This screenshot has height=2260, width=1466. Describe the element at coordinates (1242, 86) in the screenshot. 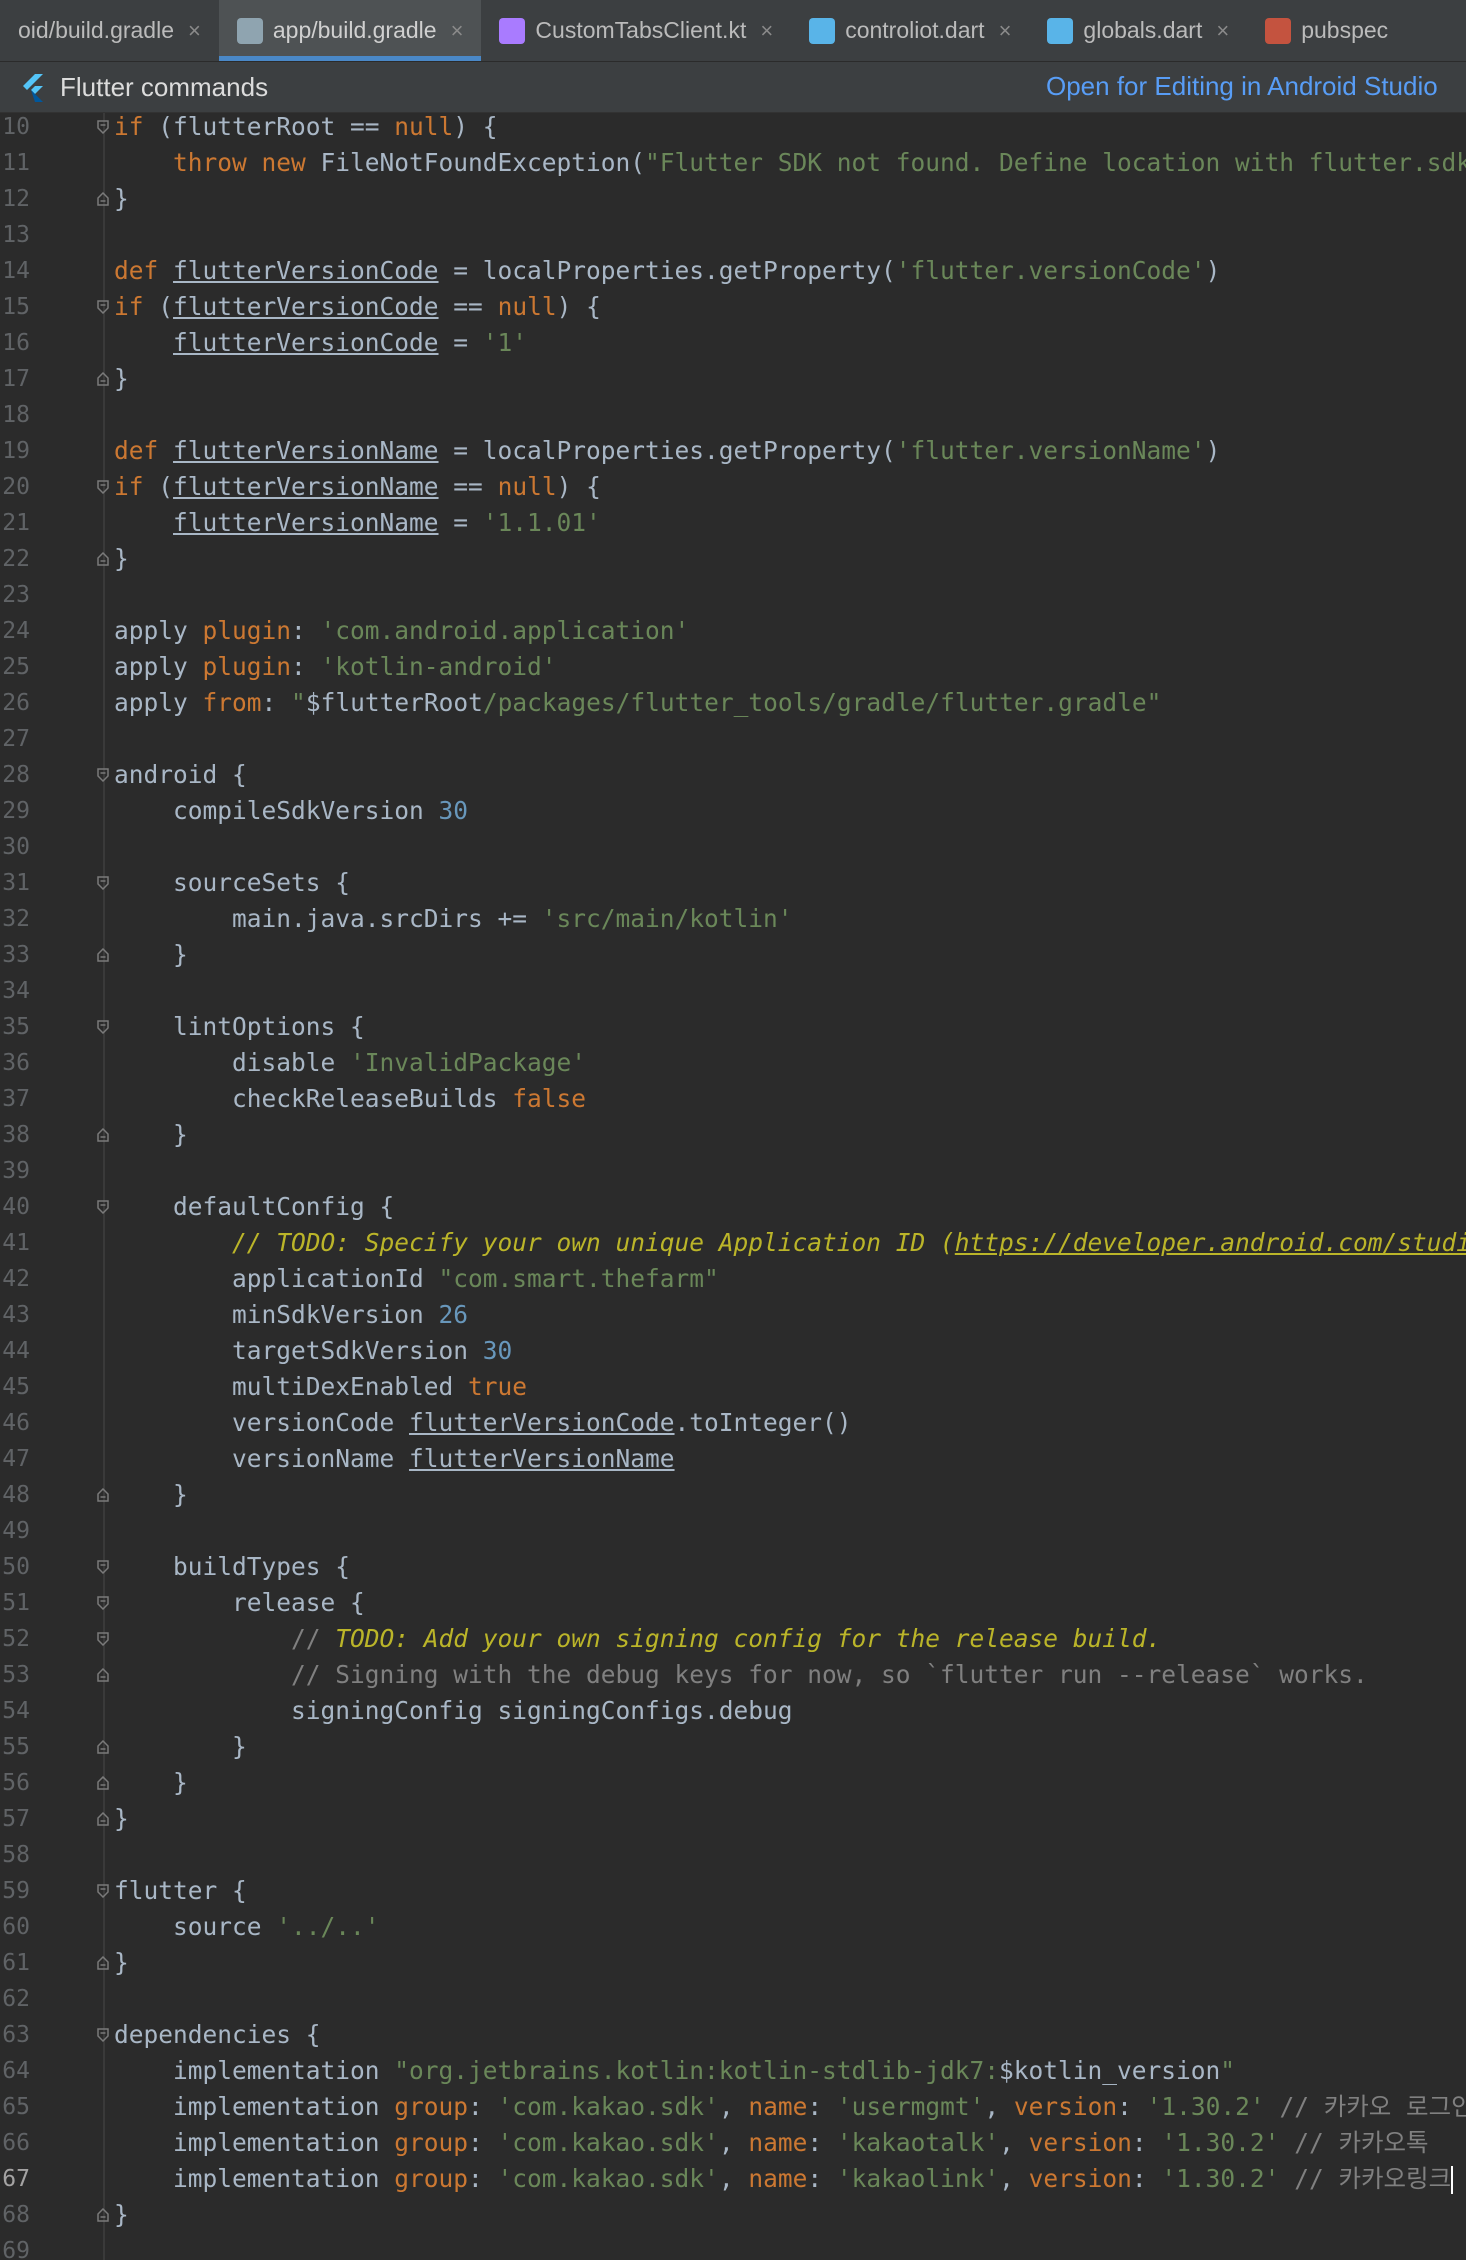

I see `open-in-android-studio-link: Open for Editing in Android Studio` at that location.